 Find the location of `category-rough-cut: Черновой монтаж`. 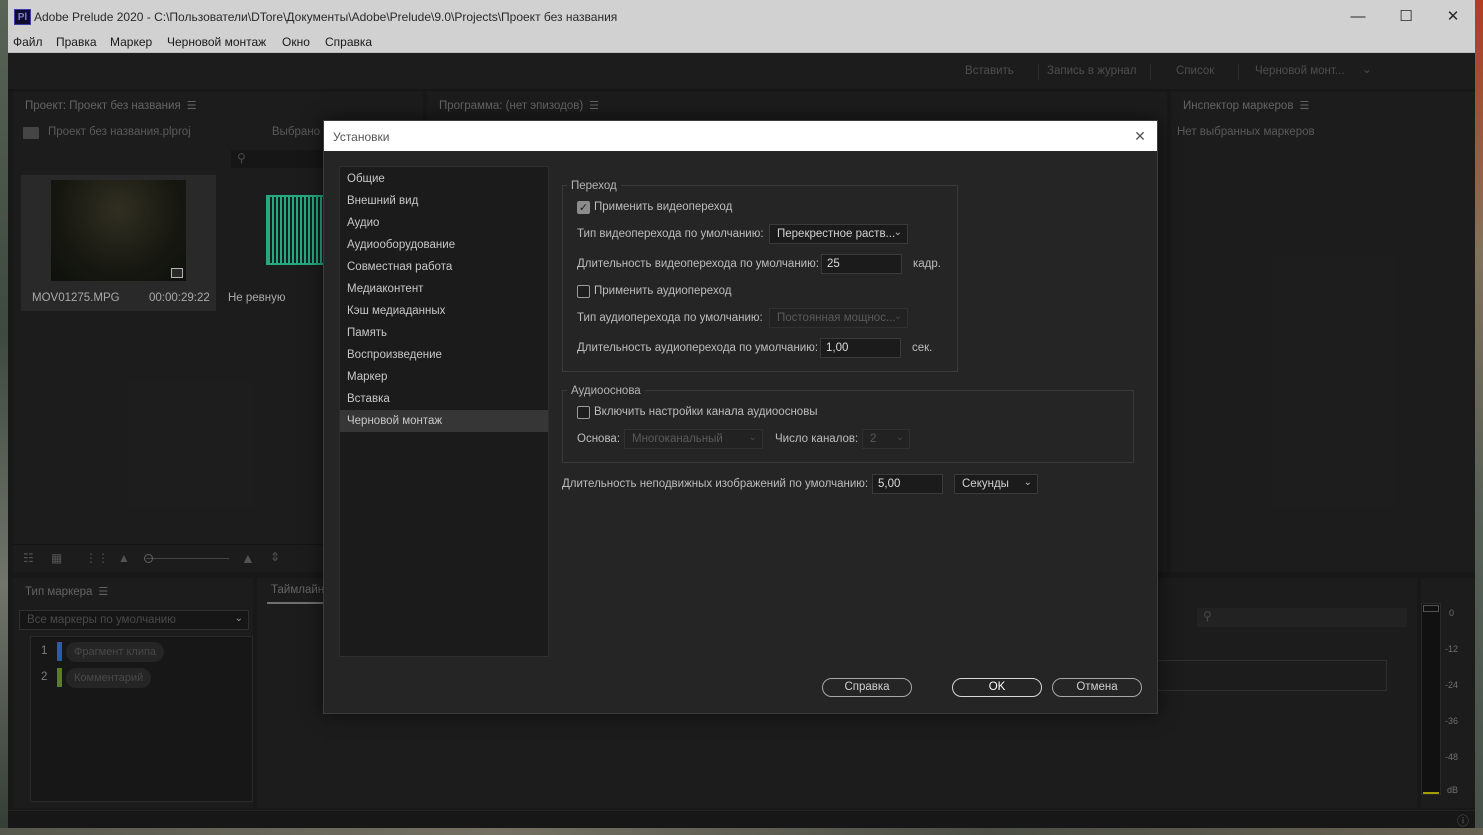

category-rough-cut: Черновой монтаж is located at coordinates (444, 421).